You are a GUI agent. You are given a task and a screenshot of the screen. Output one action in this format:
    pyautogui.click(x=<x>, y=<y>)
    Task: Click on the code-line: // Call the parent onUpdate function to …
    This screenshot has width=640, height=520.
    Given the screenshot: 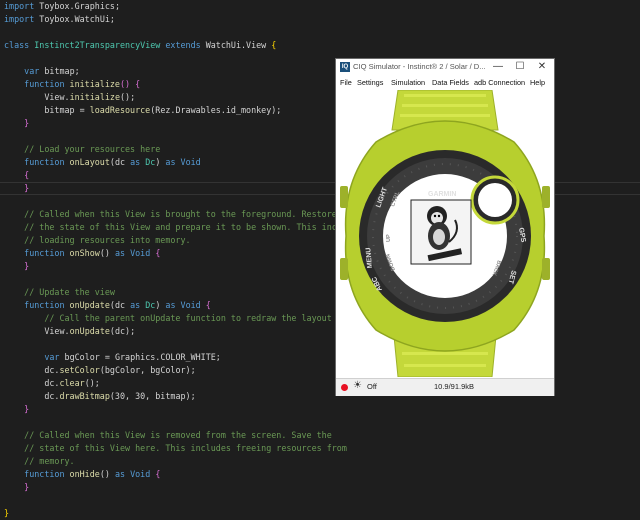 What is the action you would take?
    pyautogui.click(x=167, y=318)
    